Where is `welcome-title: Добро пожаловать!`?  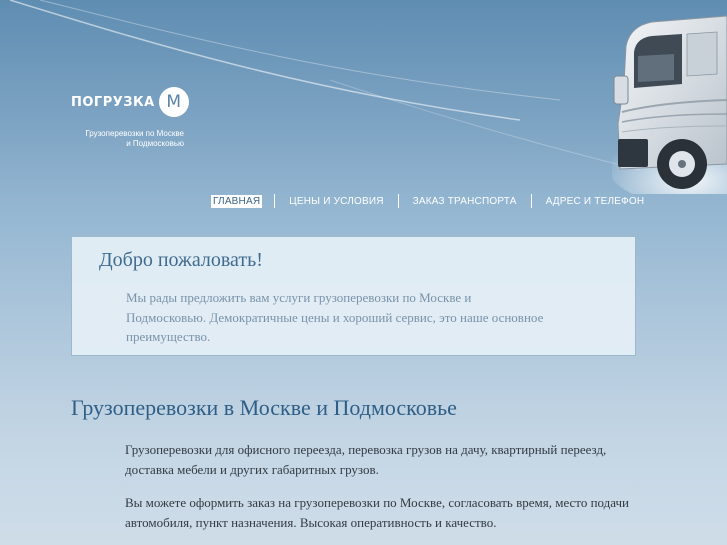
welcome-title: Добро пожаловать! is located at coordinates (181, 260).